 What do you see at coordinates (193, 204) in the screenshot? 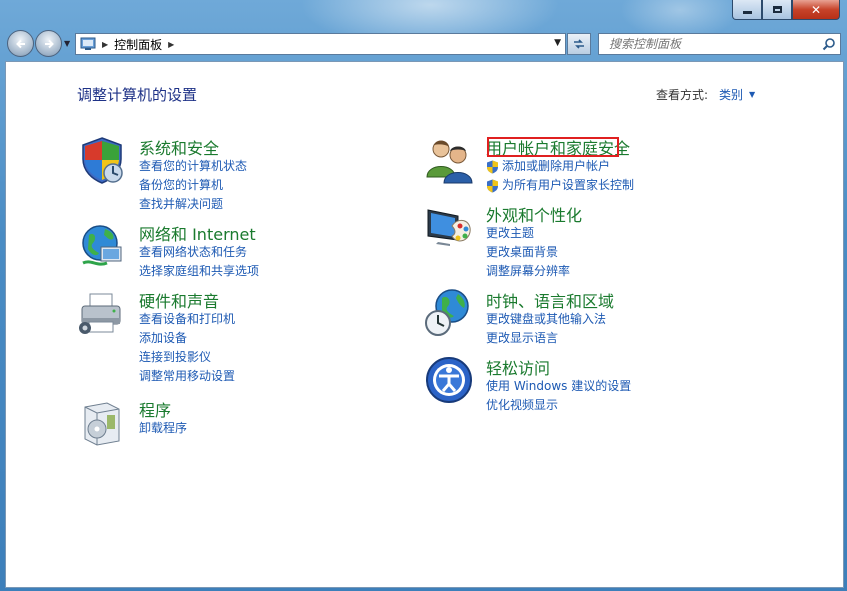
I see `link-troubleshoot: 查找并解决问题` at bounding box center [193, 204].